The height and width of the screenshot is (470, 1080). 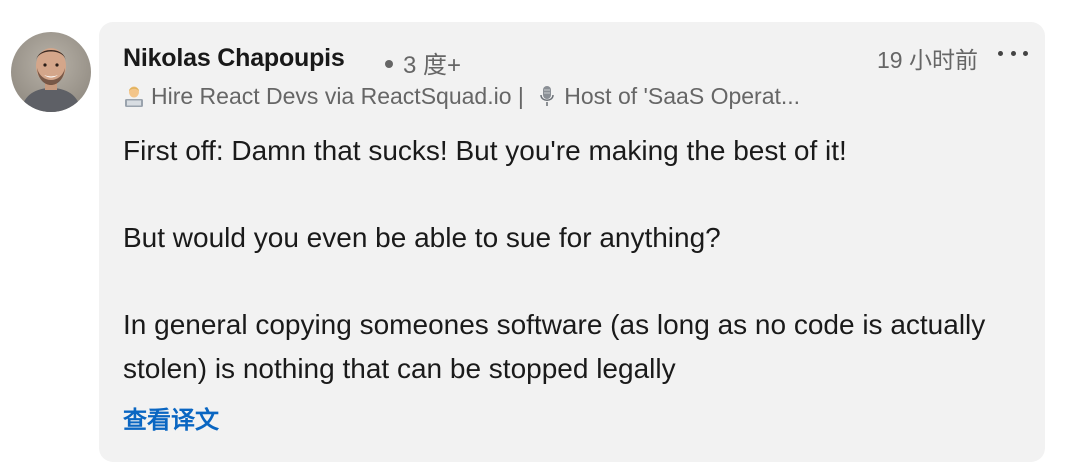 I want to click on connection-degree: 3 度+, so click(x=423, y=62).